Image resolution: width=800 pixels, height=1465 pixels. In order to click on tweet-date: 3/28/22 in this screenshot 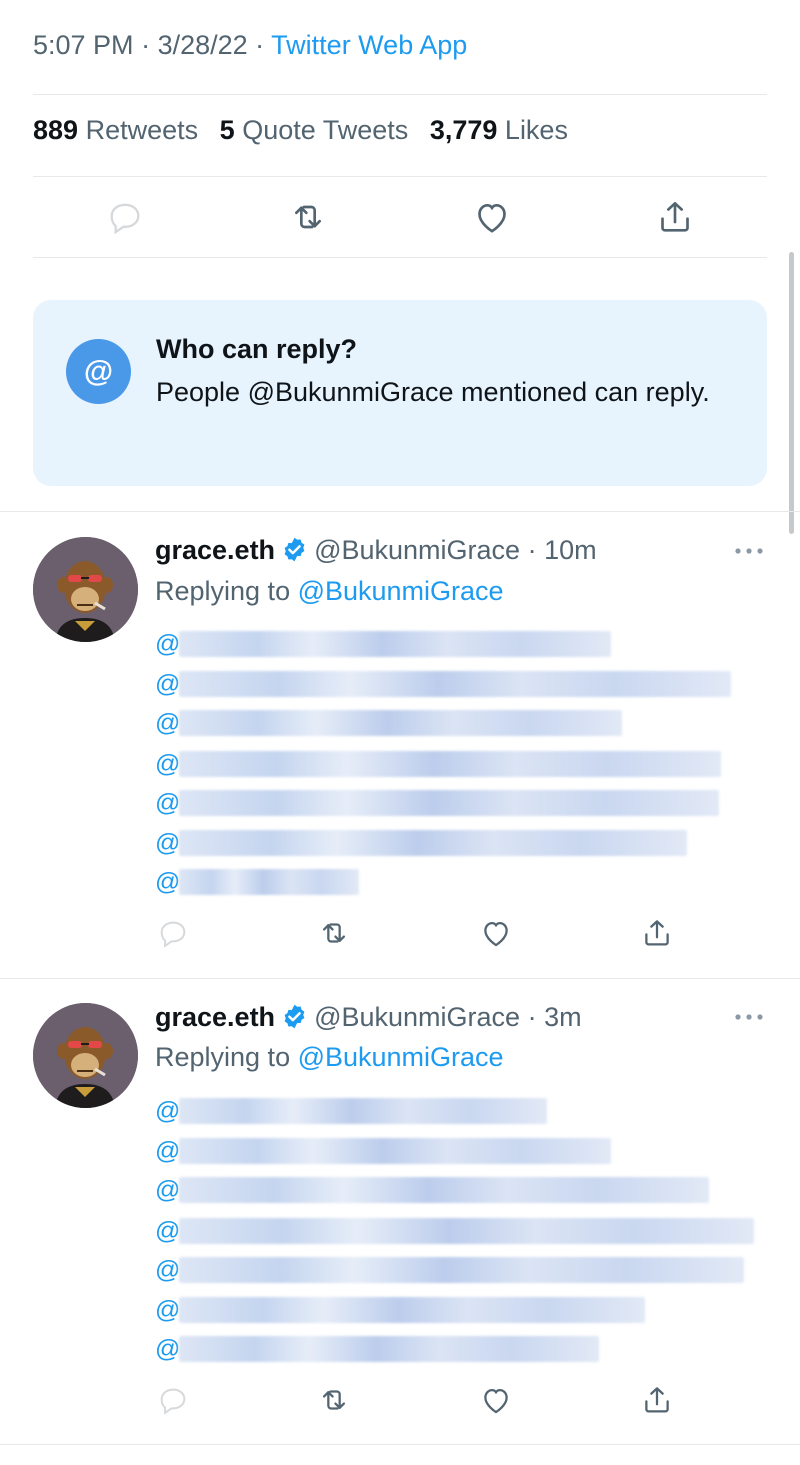, I will do `click(203, 45)`.